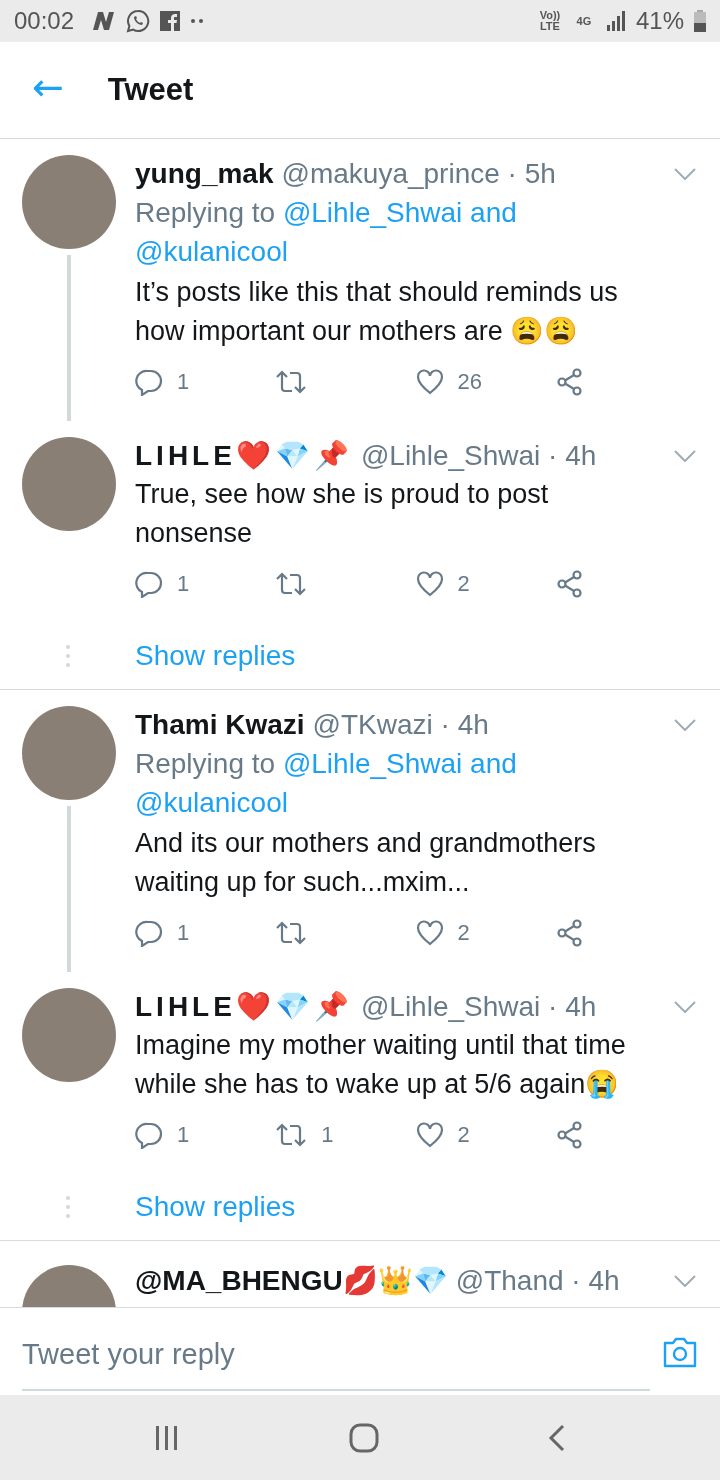 Image resolution: width=720 pixels, height=1480 pixels. What do you see at coordinates (556, 1437) in the screenshot?
I see `back-nav-icon` at bounding box center [556, 1437].